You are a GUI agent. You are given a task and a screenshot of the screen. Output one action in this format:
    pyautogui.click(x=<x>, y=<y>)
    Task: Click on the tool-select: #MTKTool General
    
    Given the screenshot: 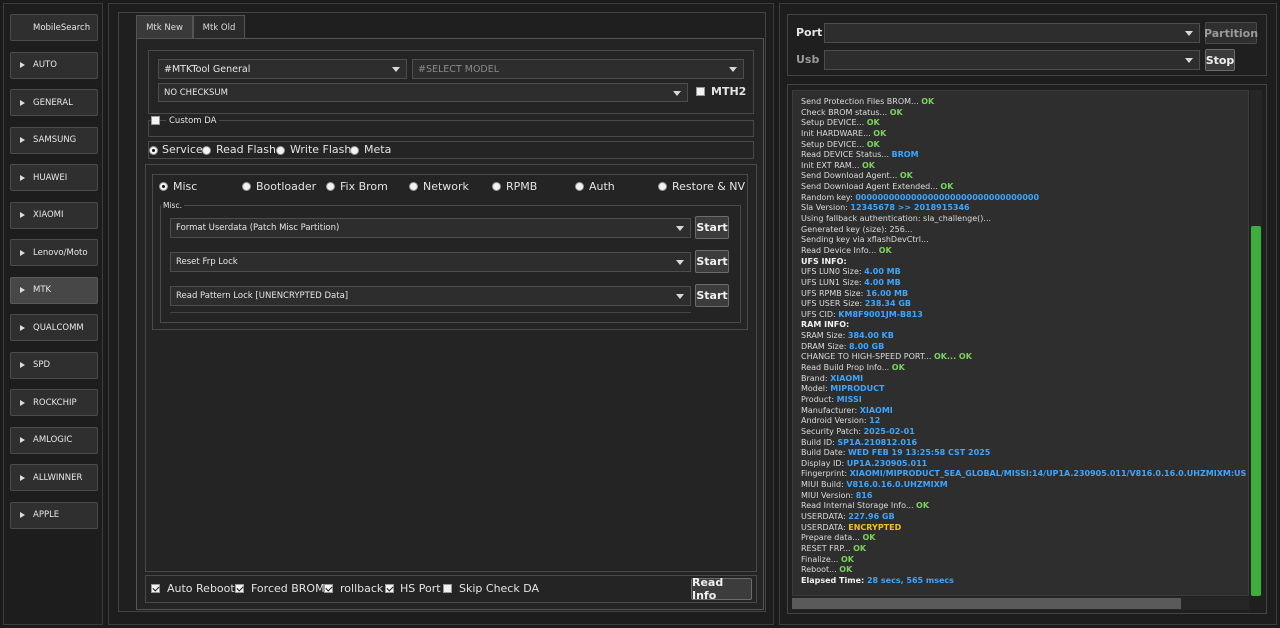 What is the action you would take?
    pyautogui.click(x=282, y=69)
    